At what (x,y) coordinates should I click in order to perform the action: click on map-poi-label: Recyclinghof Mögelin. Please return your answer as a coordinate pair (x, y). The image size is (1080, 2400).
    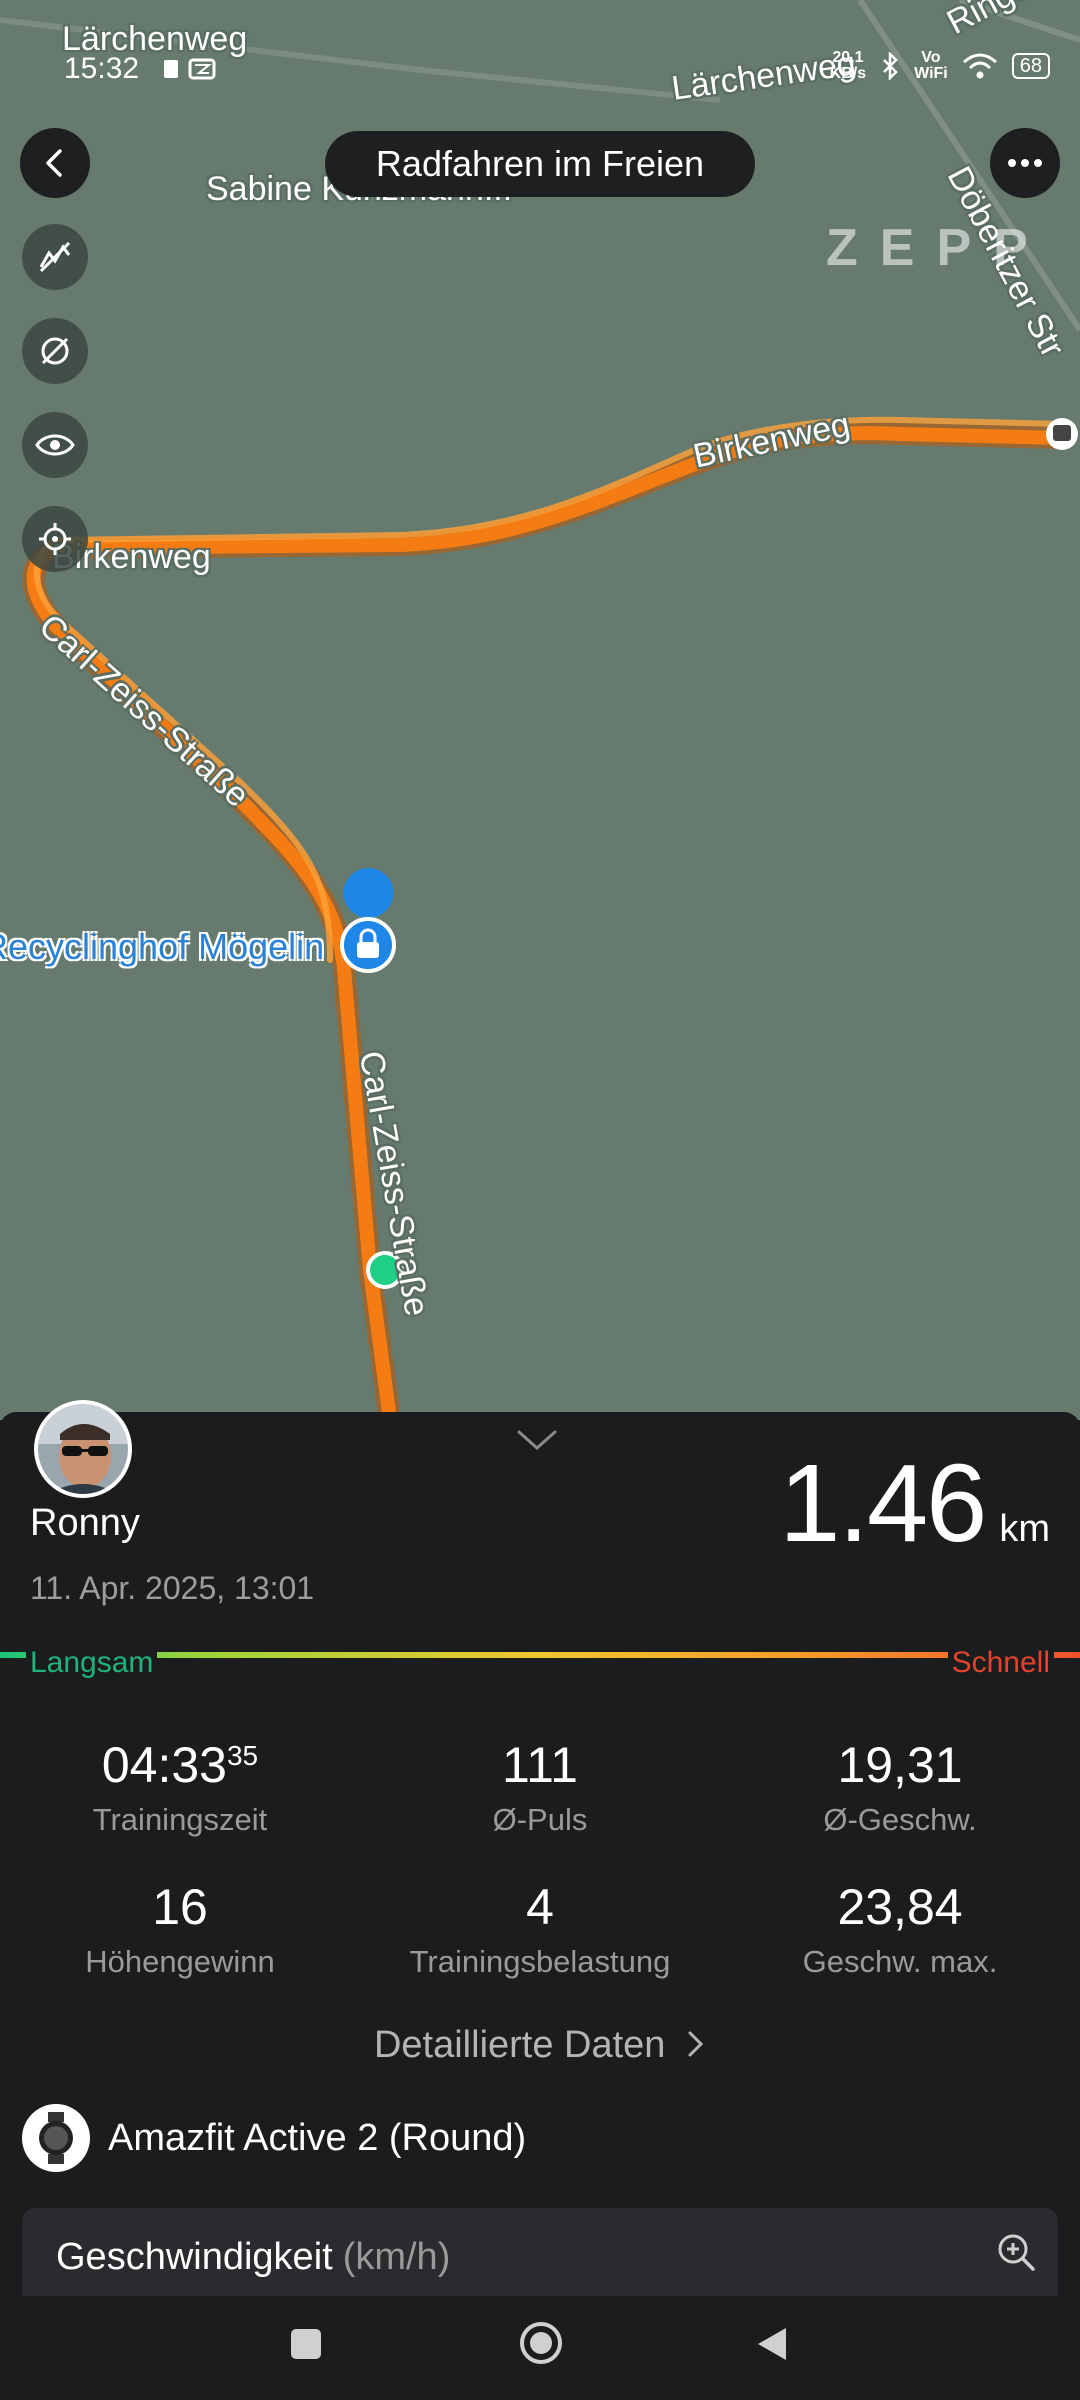
    Looking at the image, I should click on (162, 947).